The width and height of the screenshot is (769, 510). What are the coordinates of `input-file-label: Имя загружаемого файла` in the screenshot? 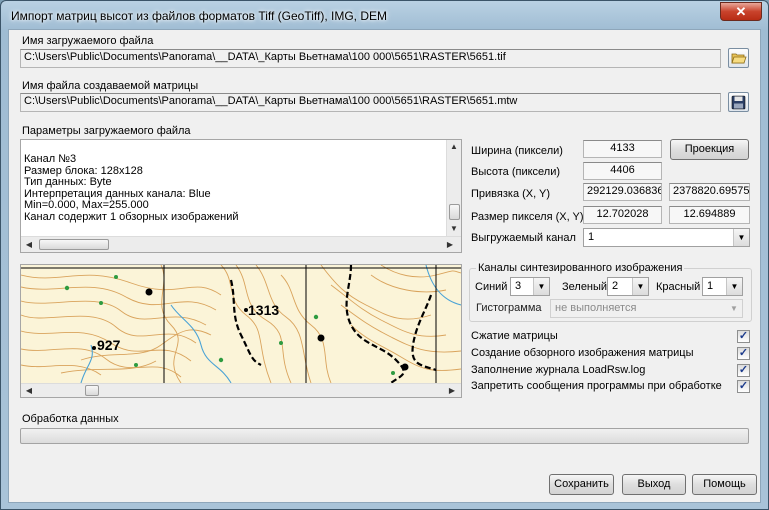 It's located at (88, 41).